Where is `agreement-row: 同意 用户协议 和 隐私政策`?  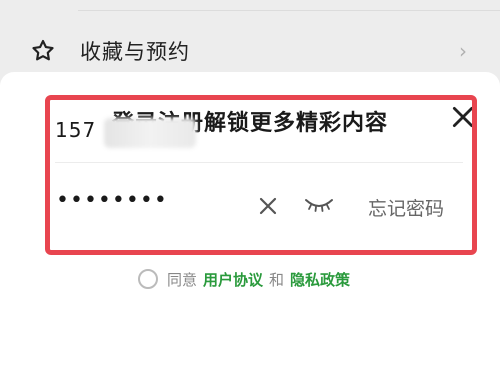 agreement-row: 同意 用户协议 和 隐私政策 is located at coordinates (244, 279).